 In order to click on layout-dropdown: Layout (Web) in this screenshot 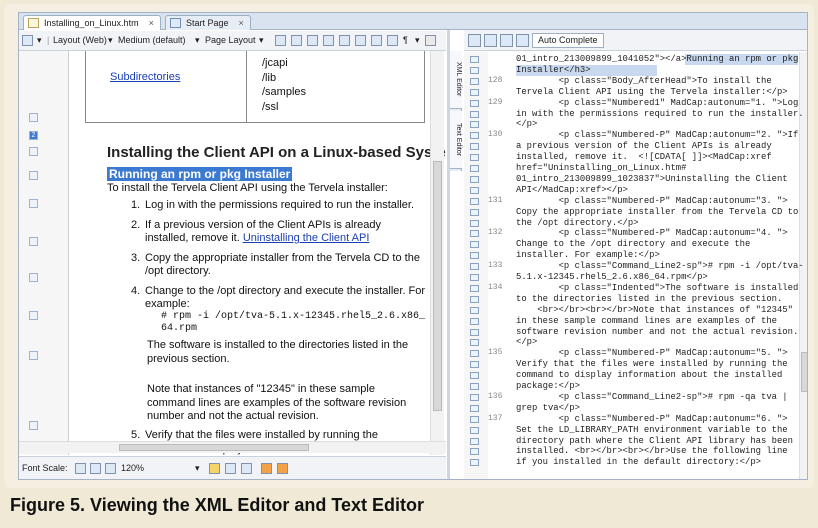, I will do `click(80, 40)`.